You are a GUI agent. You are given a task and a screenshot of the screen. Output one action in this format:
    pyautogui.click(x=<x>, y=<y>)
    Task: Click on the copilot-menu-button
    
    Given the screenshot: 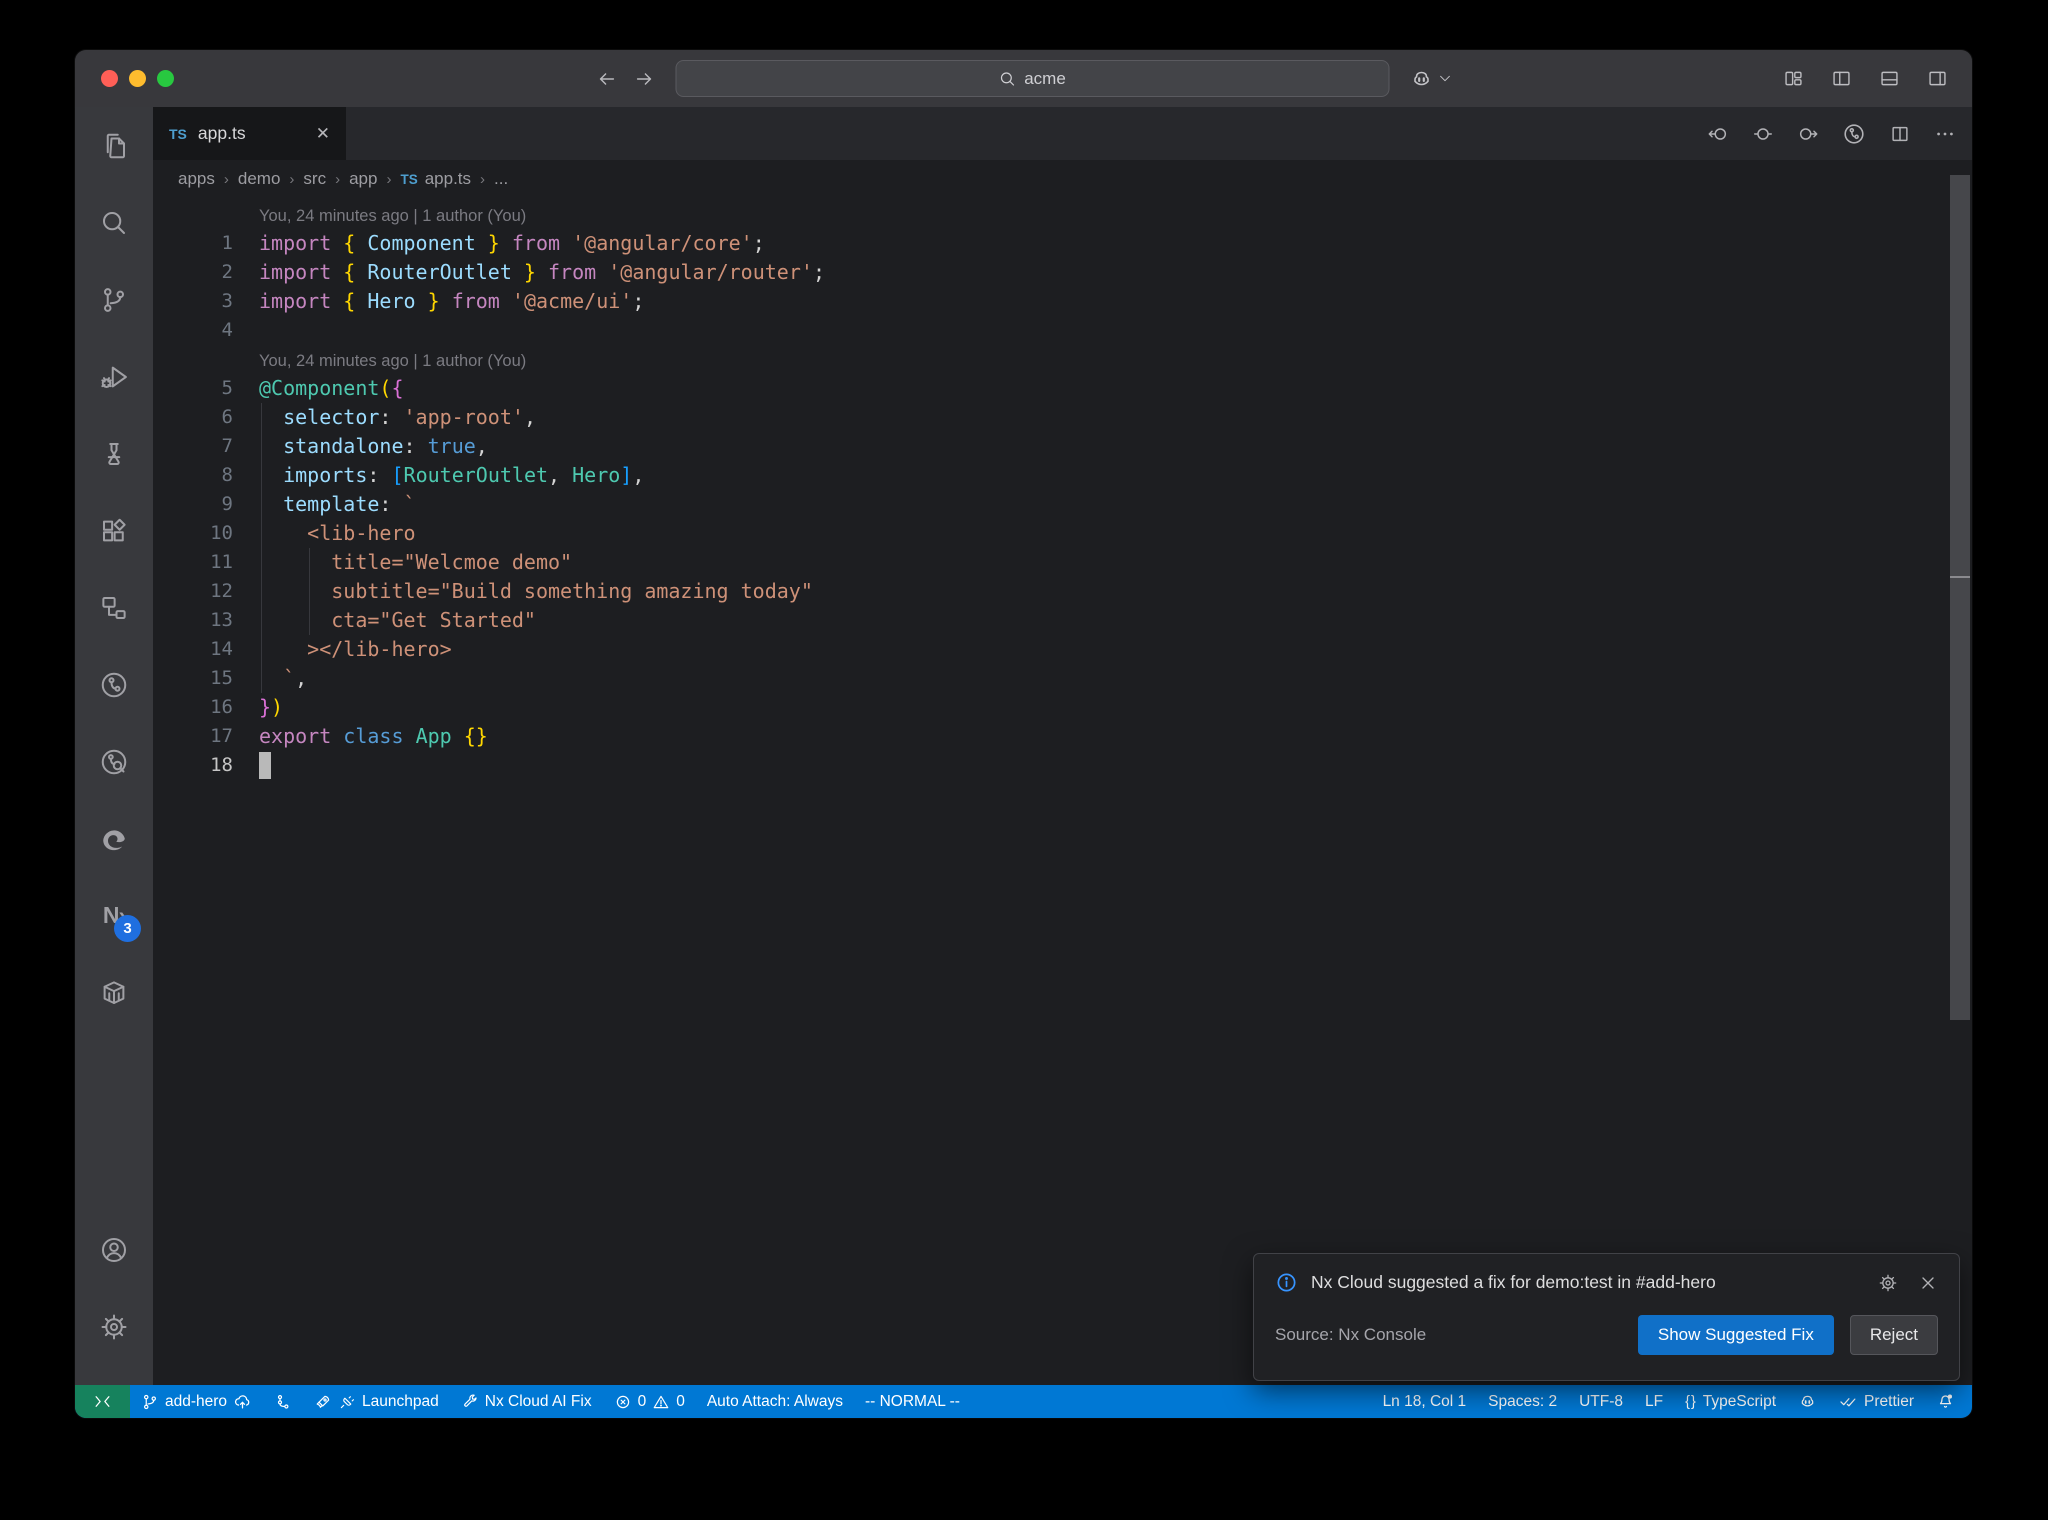 What is the action you would take?
    pyautogui.click(x=1430, y=79)
    